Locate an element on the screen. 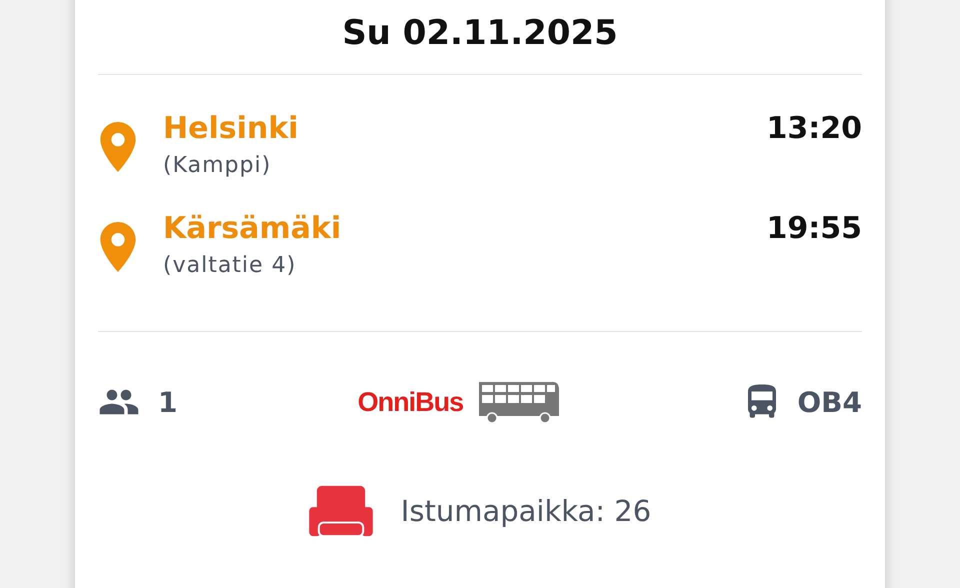 The image size is (960, 588). passenger-count: 1 is located at coordinates (168, 402).